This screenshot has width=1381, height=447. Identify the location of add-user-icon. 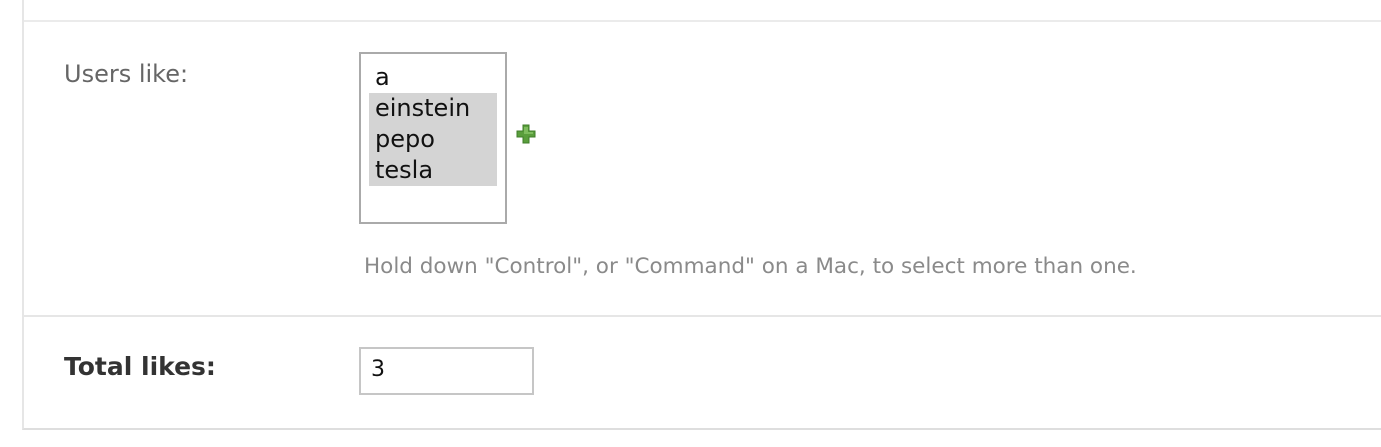
(526, 134).